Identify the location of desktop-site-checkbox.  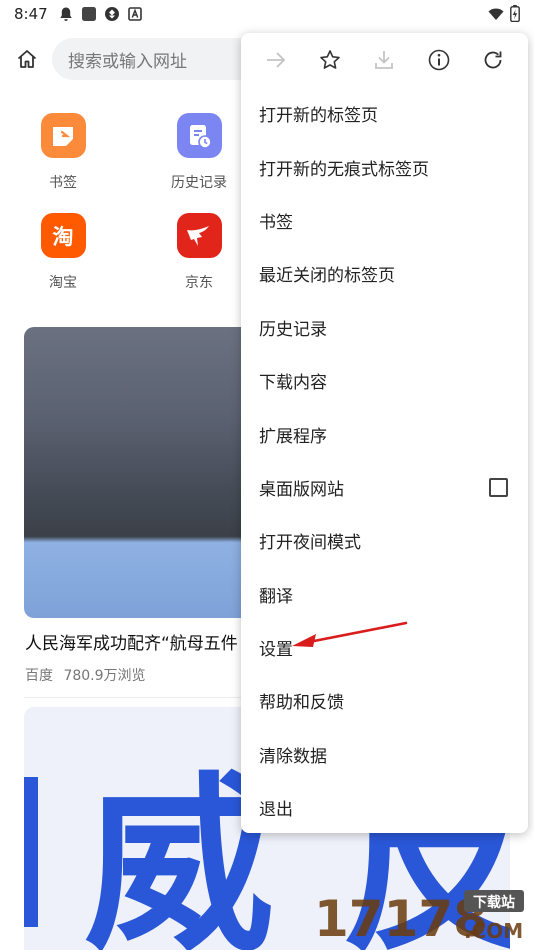
(498, 487).